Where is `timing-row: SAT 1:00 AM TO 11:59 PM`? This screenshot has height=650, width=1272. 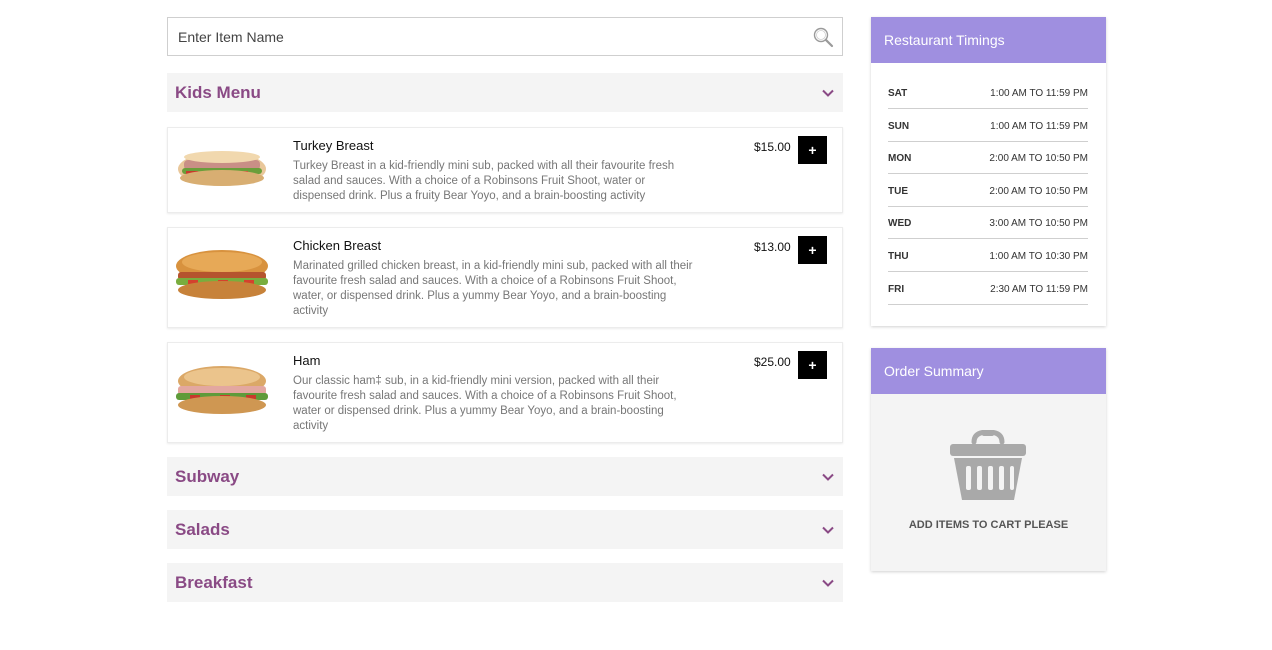
timing-row: SAT 1:00 AM TO 11:59 PM is located at coordinates (988, 93).